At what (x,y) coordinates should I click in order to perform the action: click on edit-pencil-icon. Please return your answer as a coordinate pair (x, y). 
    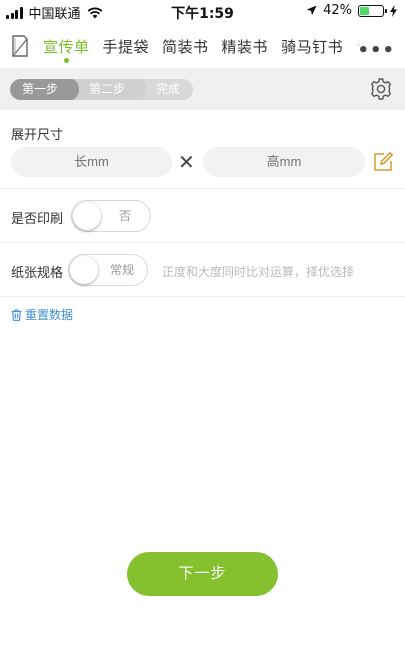
    Looking at the image, I should click on (383, 162).